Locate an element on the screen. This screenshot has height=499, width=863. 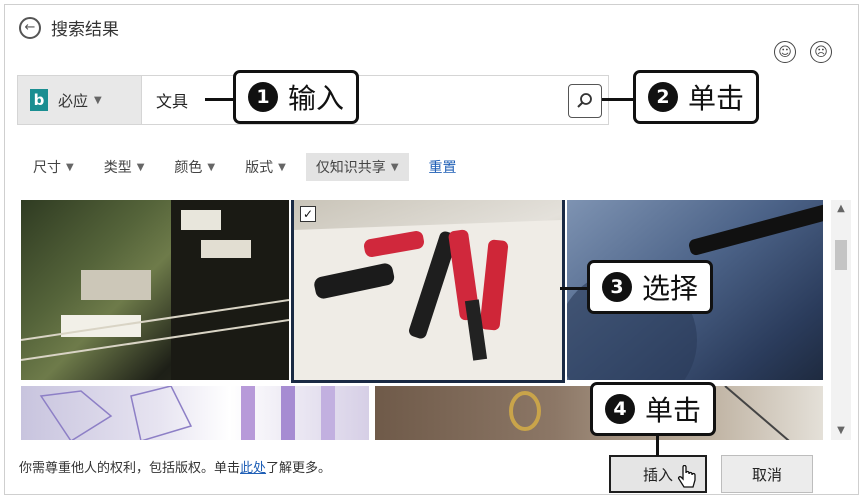
filter-label: 类型 is located at coordinates (117, 168).